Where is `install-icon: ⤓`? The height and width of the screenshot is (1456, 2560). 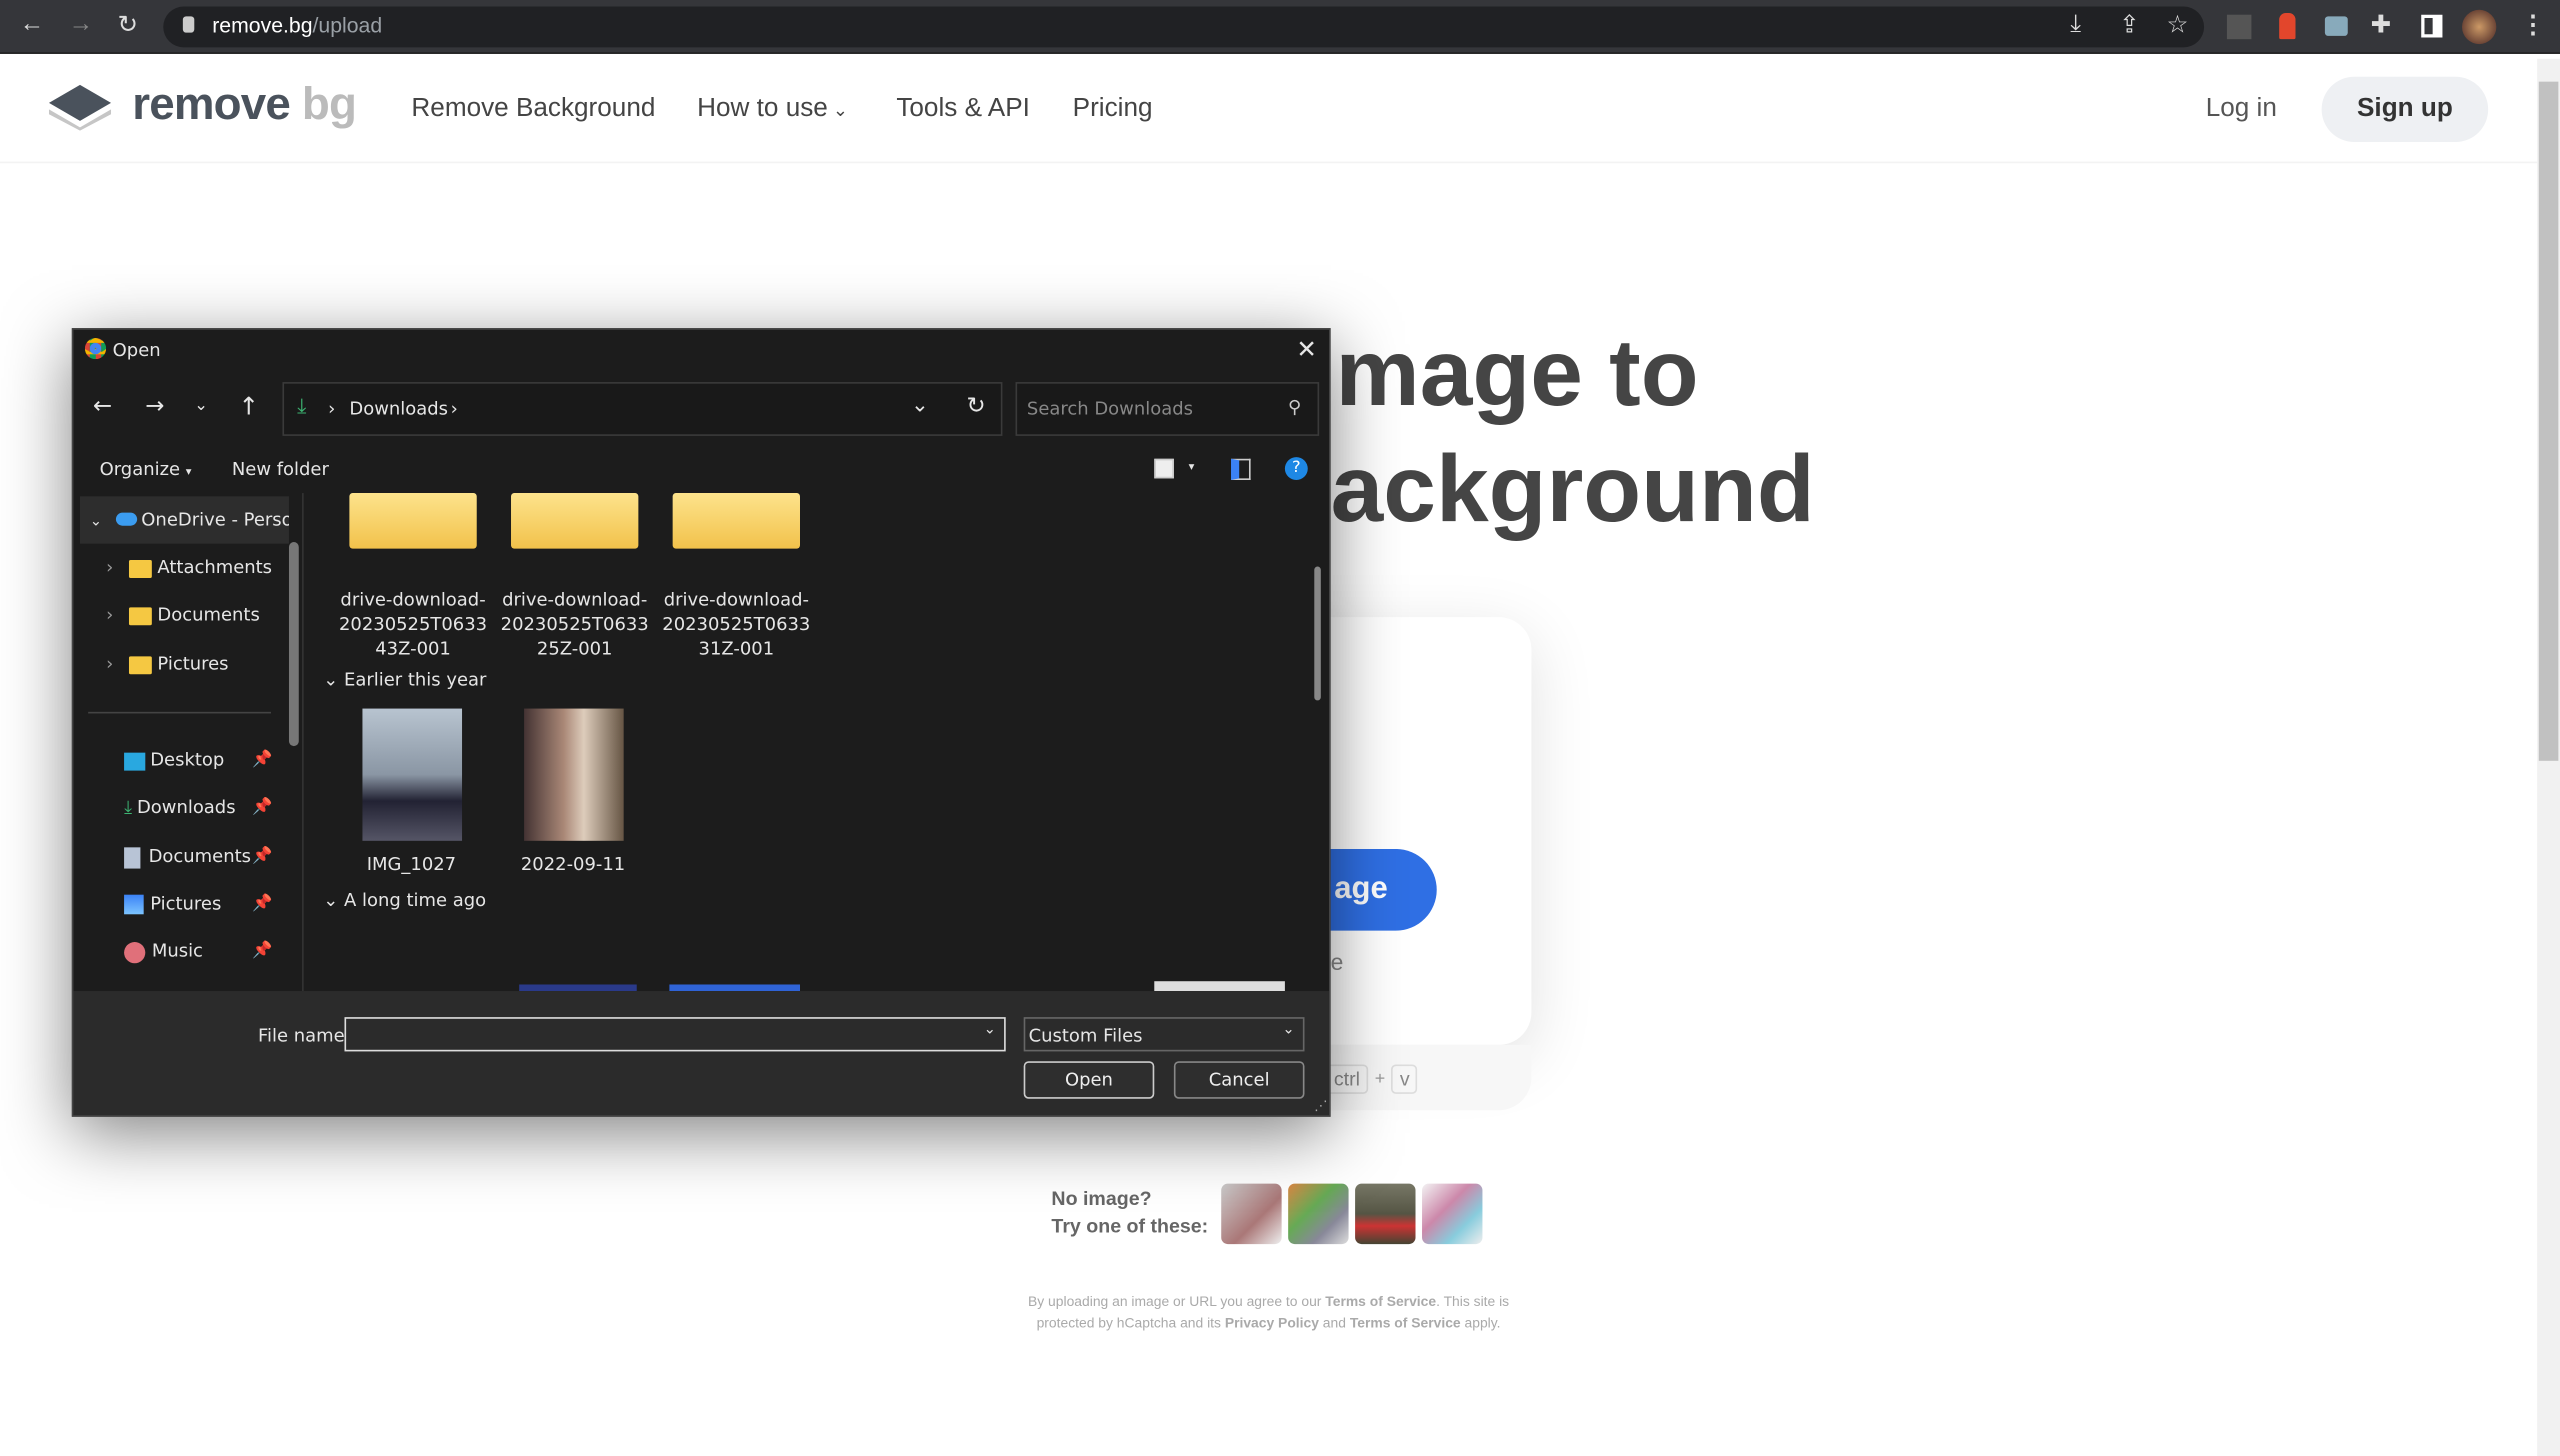
install-icon: ⤓ is located at coordinates (2075, 24).